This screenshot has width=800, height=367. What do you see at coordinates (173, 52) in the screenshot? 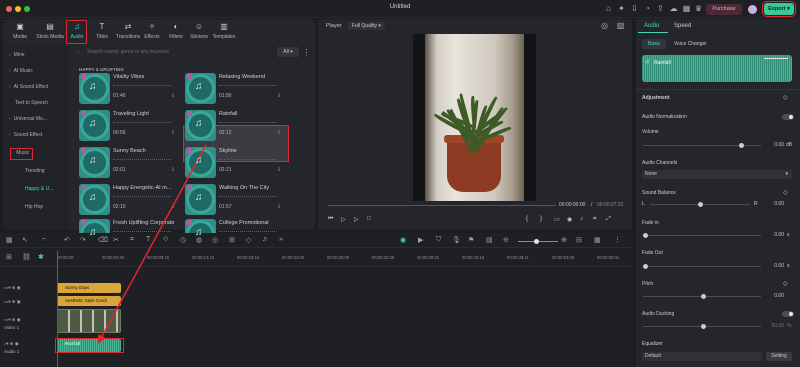
I see `search-input: ⌕ Search sound, genre or any keyword` at bounding box center [173, 52].